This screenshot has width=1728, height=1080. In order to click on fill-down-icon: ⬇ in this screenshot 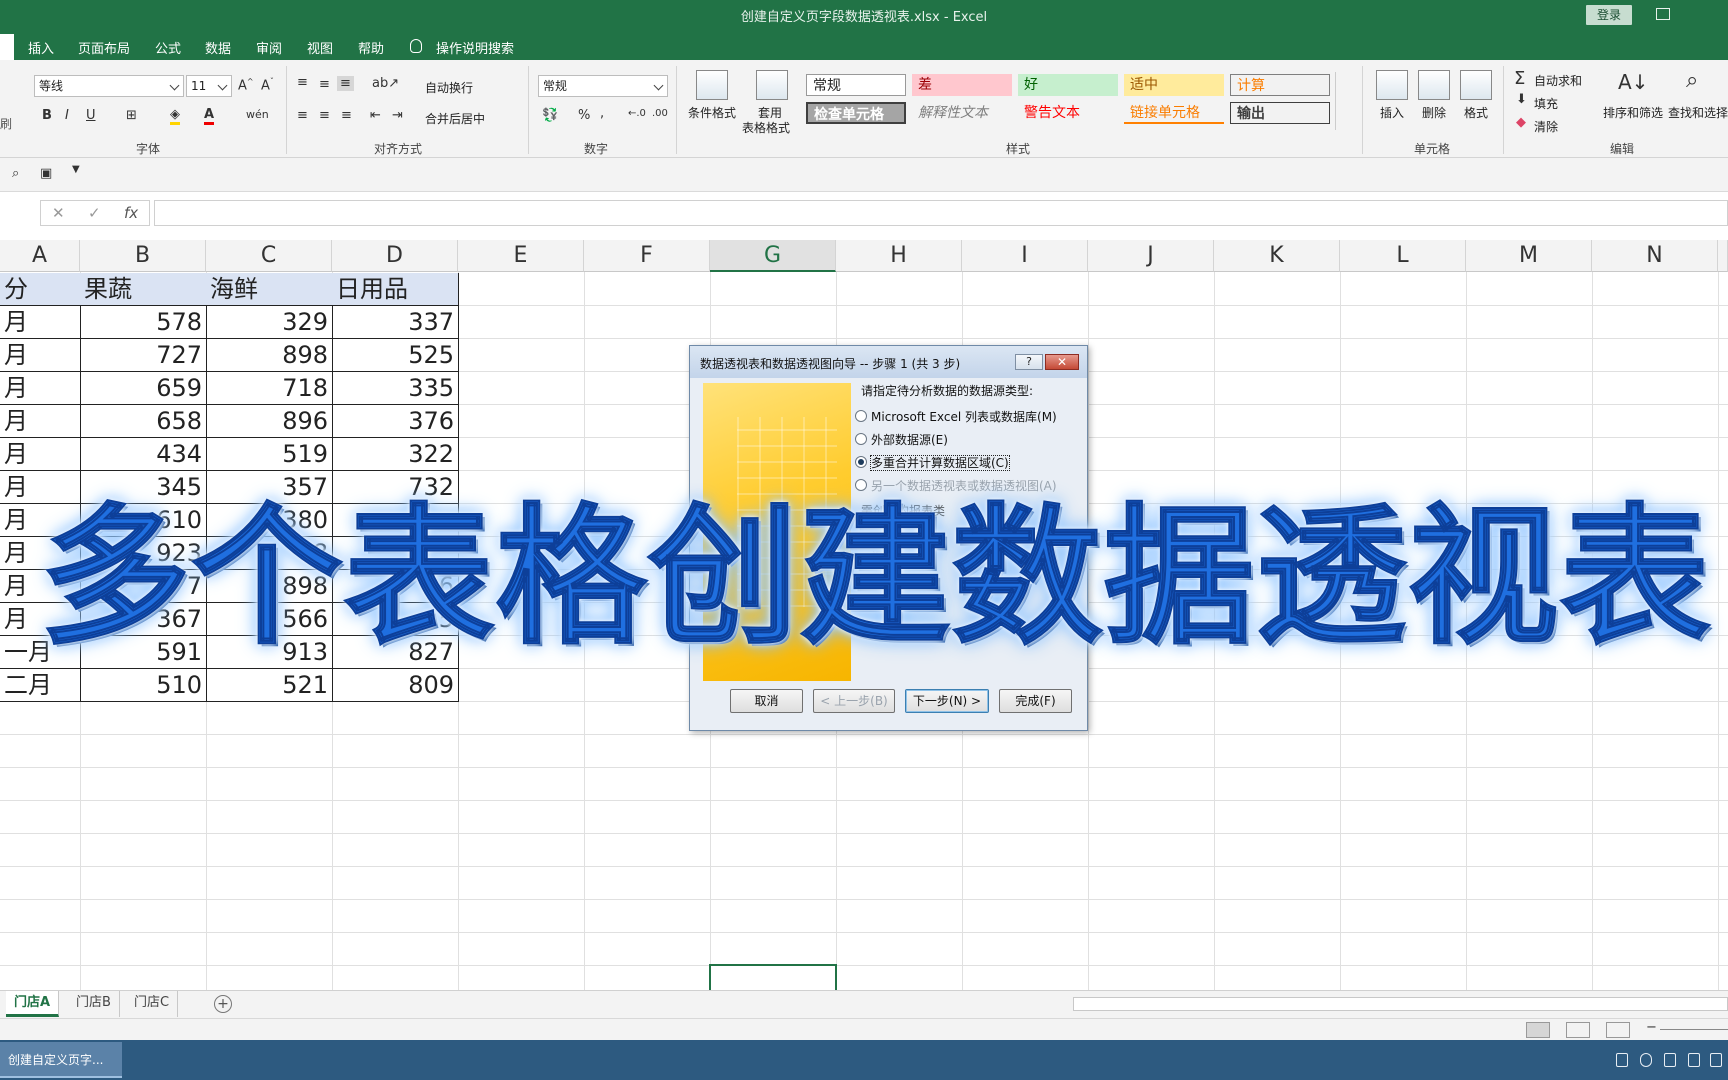, I will do `click(1521, 99)`.